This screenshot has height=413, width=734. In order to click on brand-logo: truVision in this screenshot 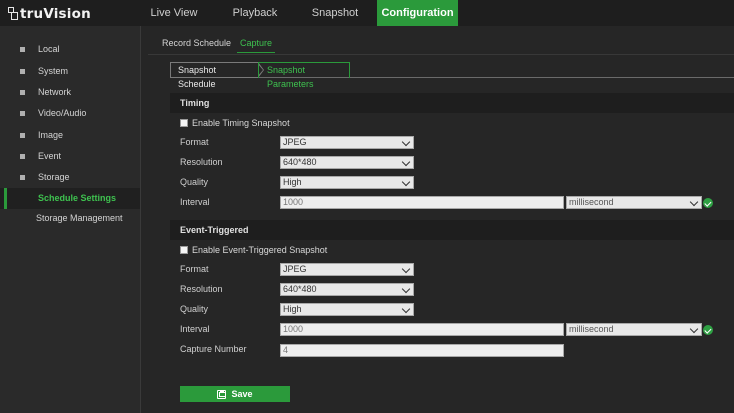, I will do `click(49, 14)`.